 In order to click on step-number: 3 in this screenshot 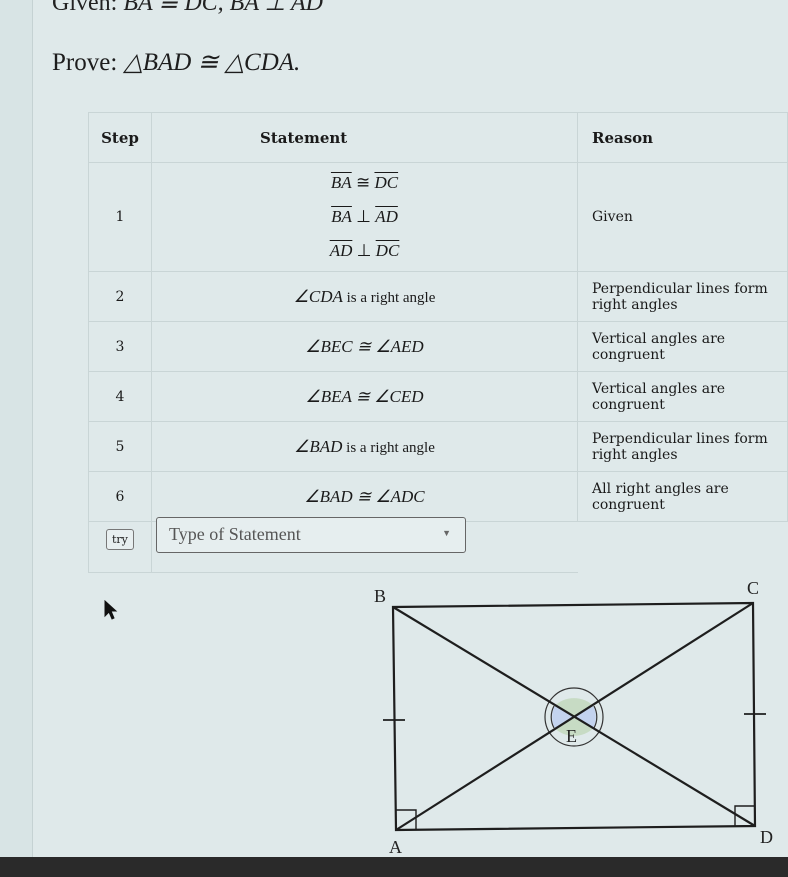, I will do `click(120, 346)`.